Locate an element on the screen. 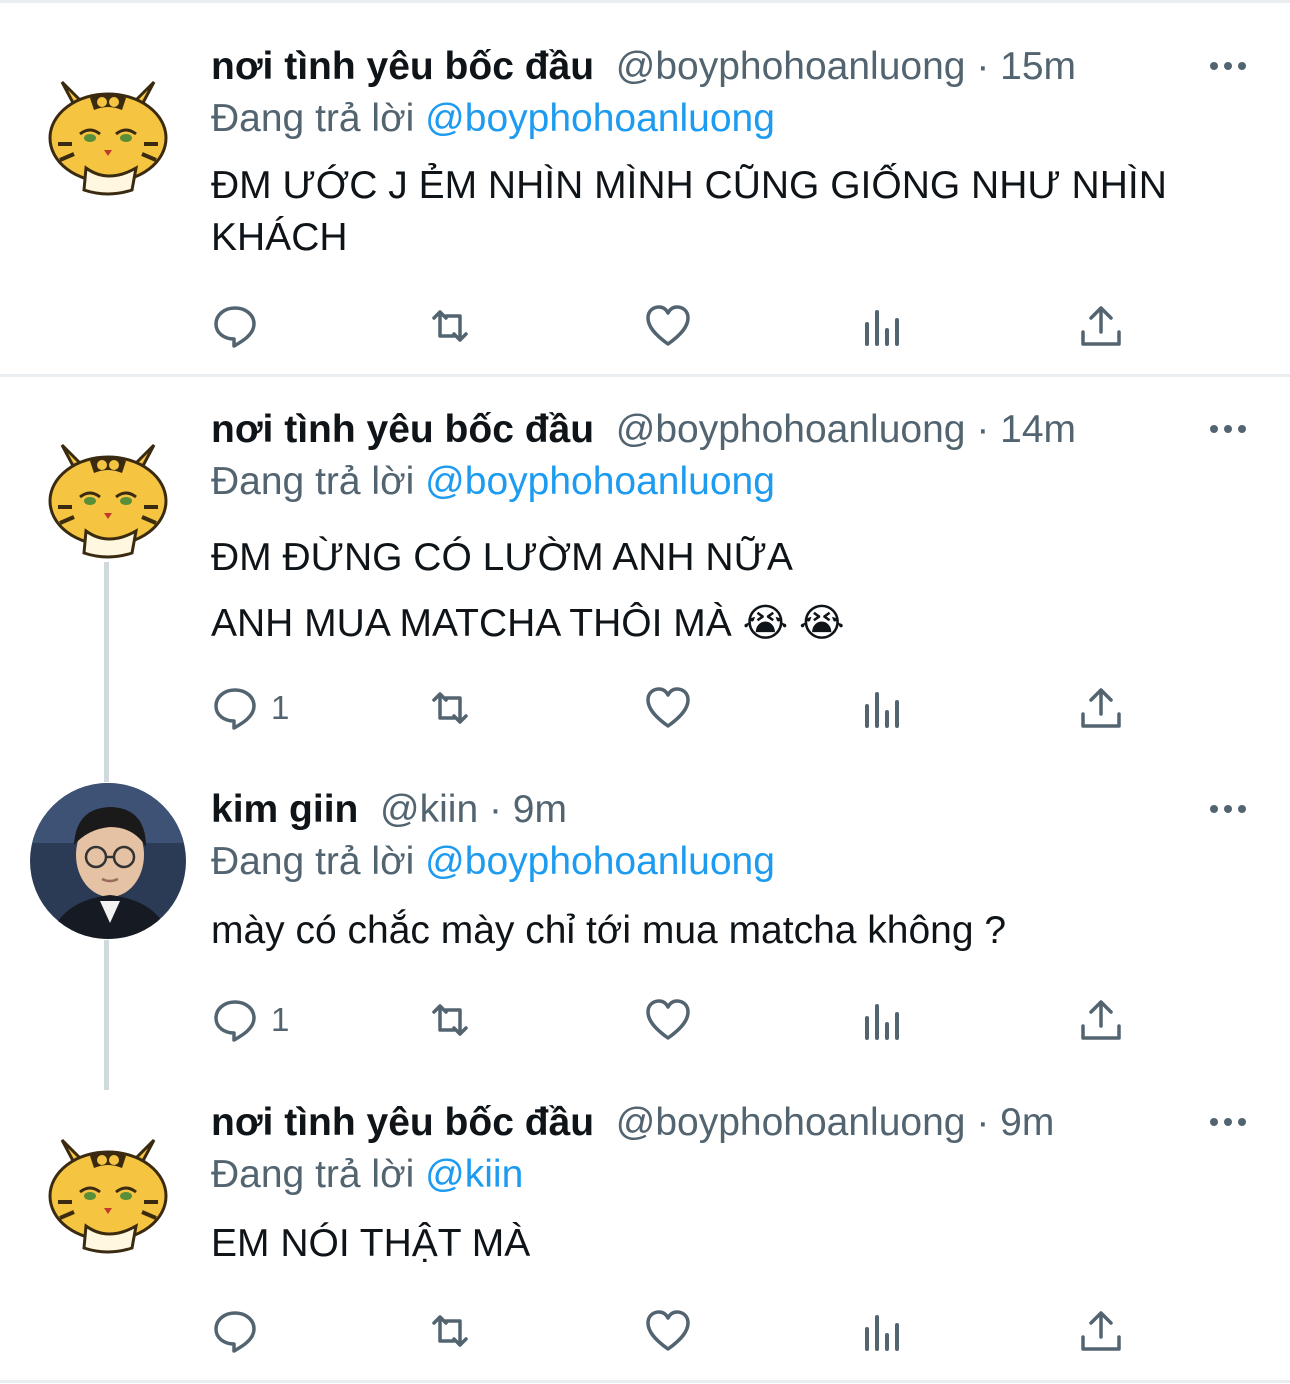  tweet-text-line: KHÁCH is located at coordinates (279, 237).